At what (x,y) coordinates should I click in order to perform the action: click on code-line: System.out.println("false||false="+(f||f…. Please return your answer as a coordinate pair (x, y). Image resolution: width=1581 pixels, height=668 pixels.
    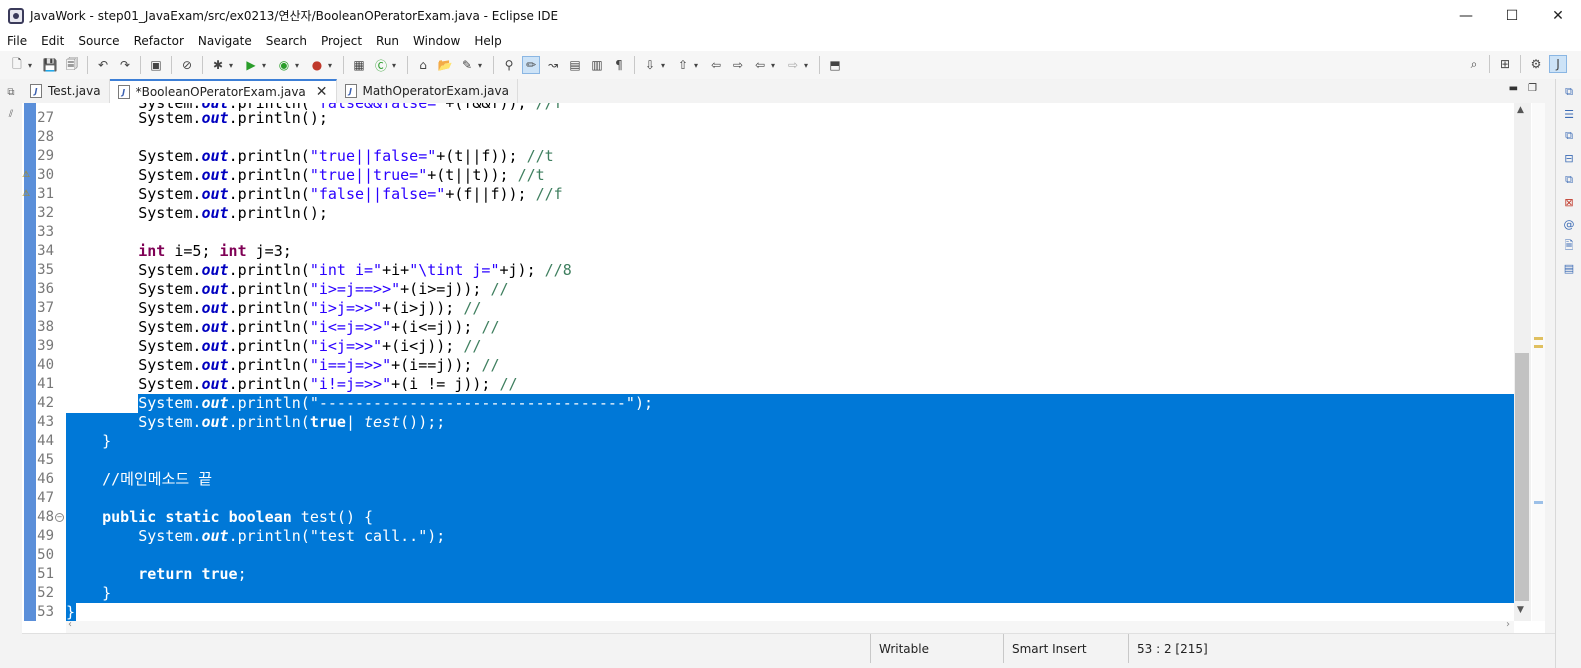
    Looking at the image, I should click on (314, 194).